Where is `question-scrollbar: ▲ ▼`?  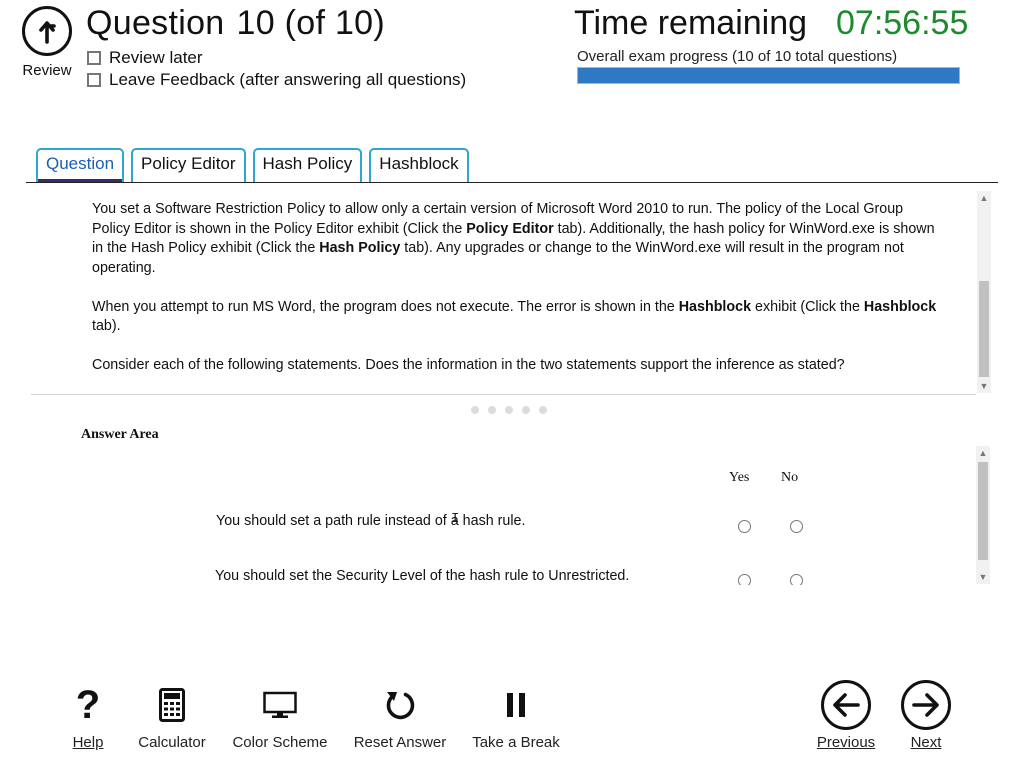 question-scrollbar: ▲ ▼ is located at coordinates (984, 292).